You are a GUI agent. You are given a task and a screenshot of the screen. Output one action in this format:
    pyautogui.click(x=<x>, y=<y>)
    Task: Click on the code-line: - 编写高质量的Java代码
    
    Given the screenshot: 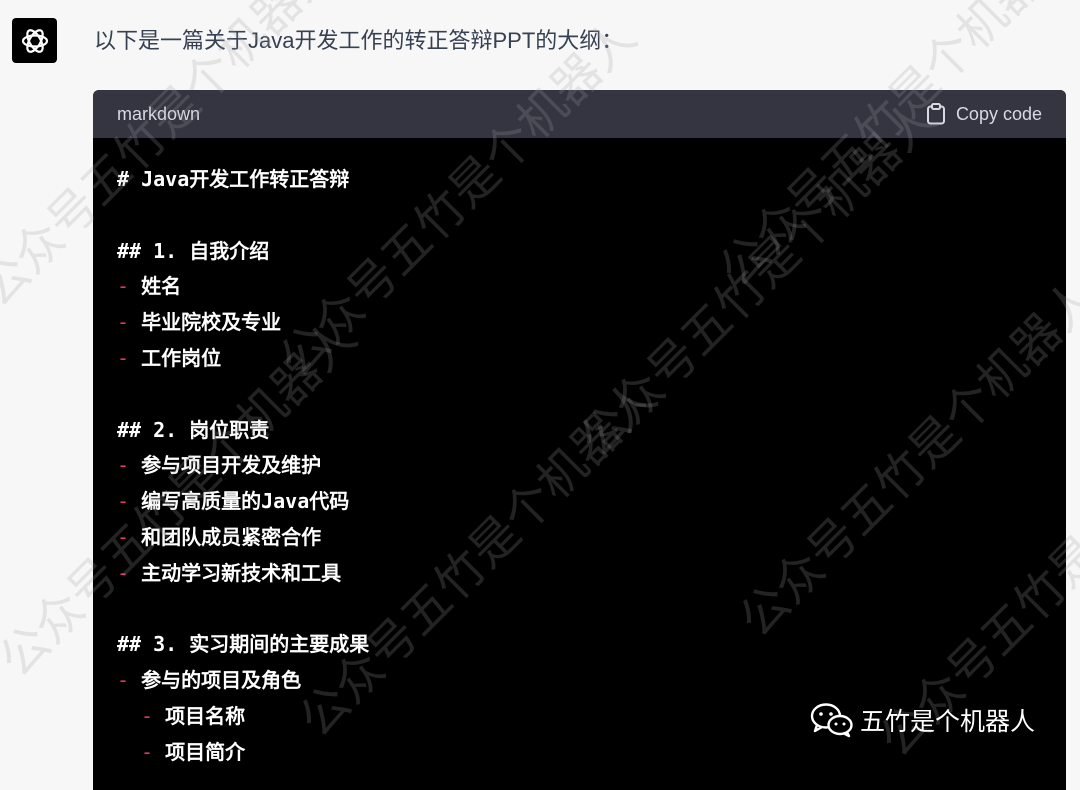 What is the action you would take?
    pyautogui.click(x=591, y=502)
    